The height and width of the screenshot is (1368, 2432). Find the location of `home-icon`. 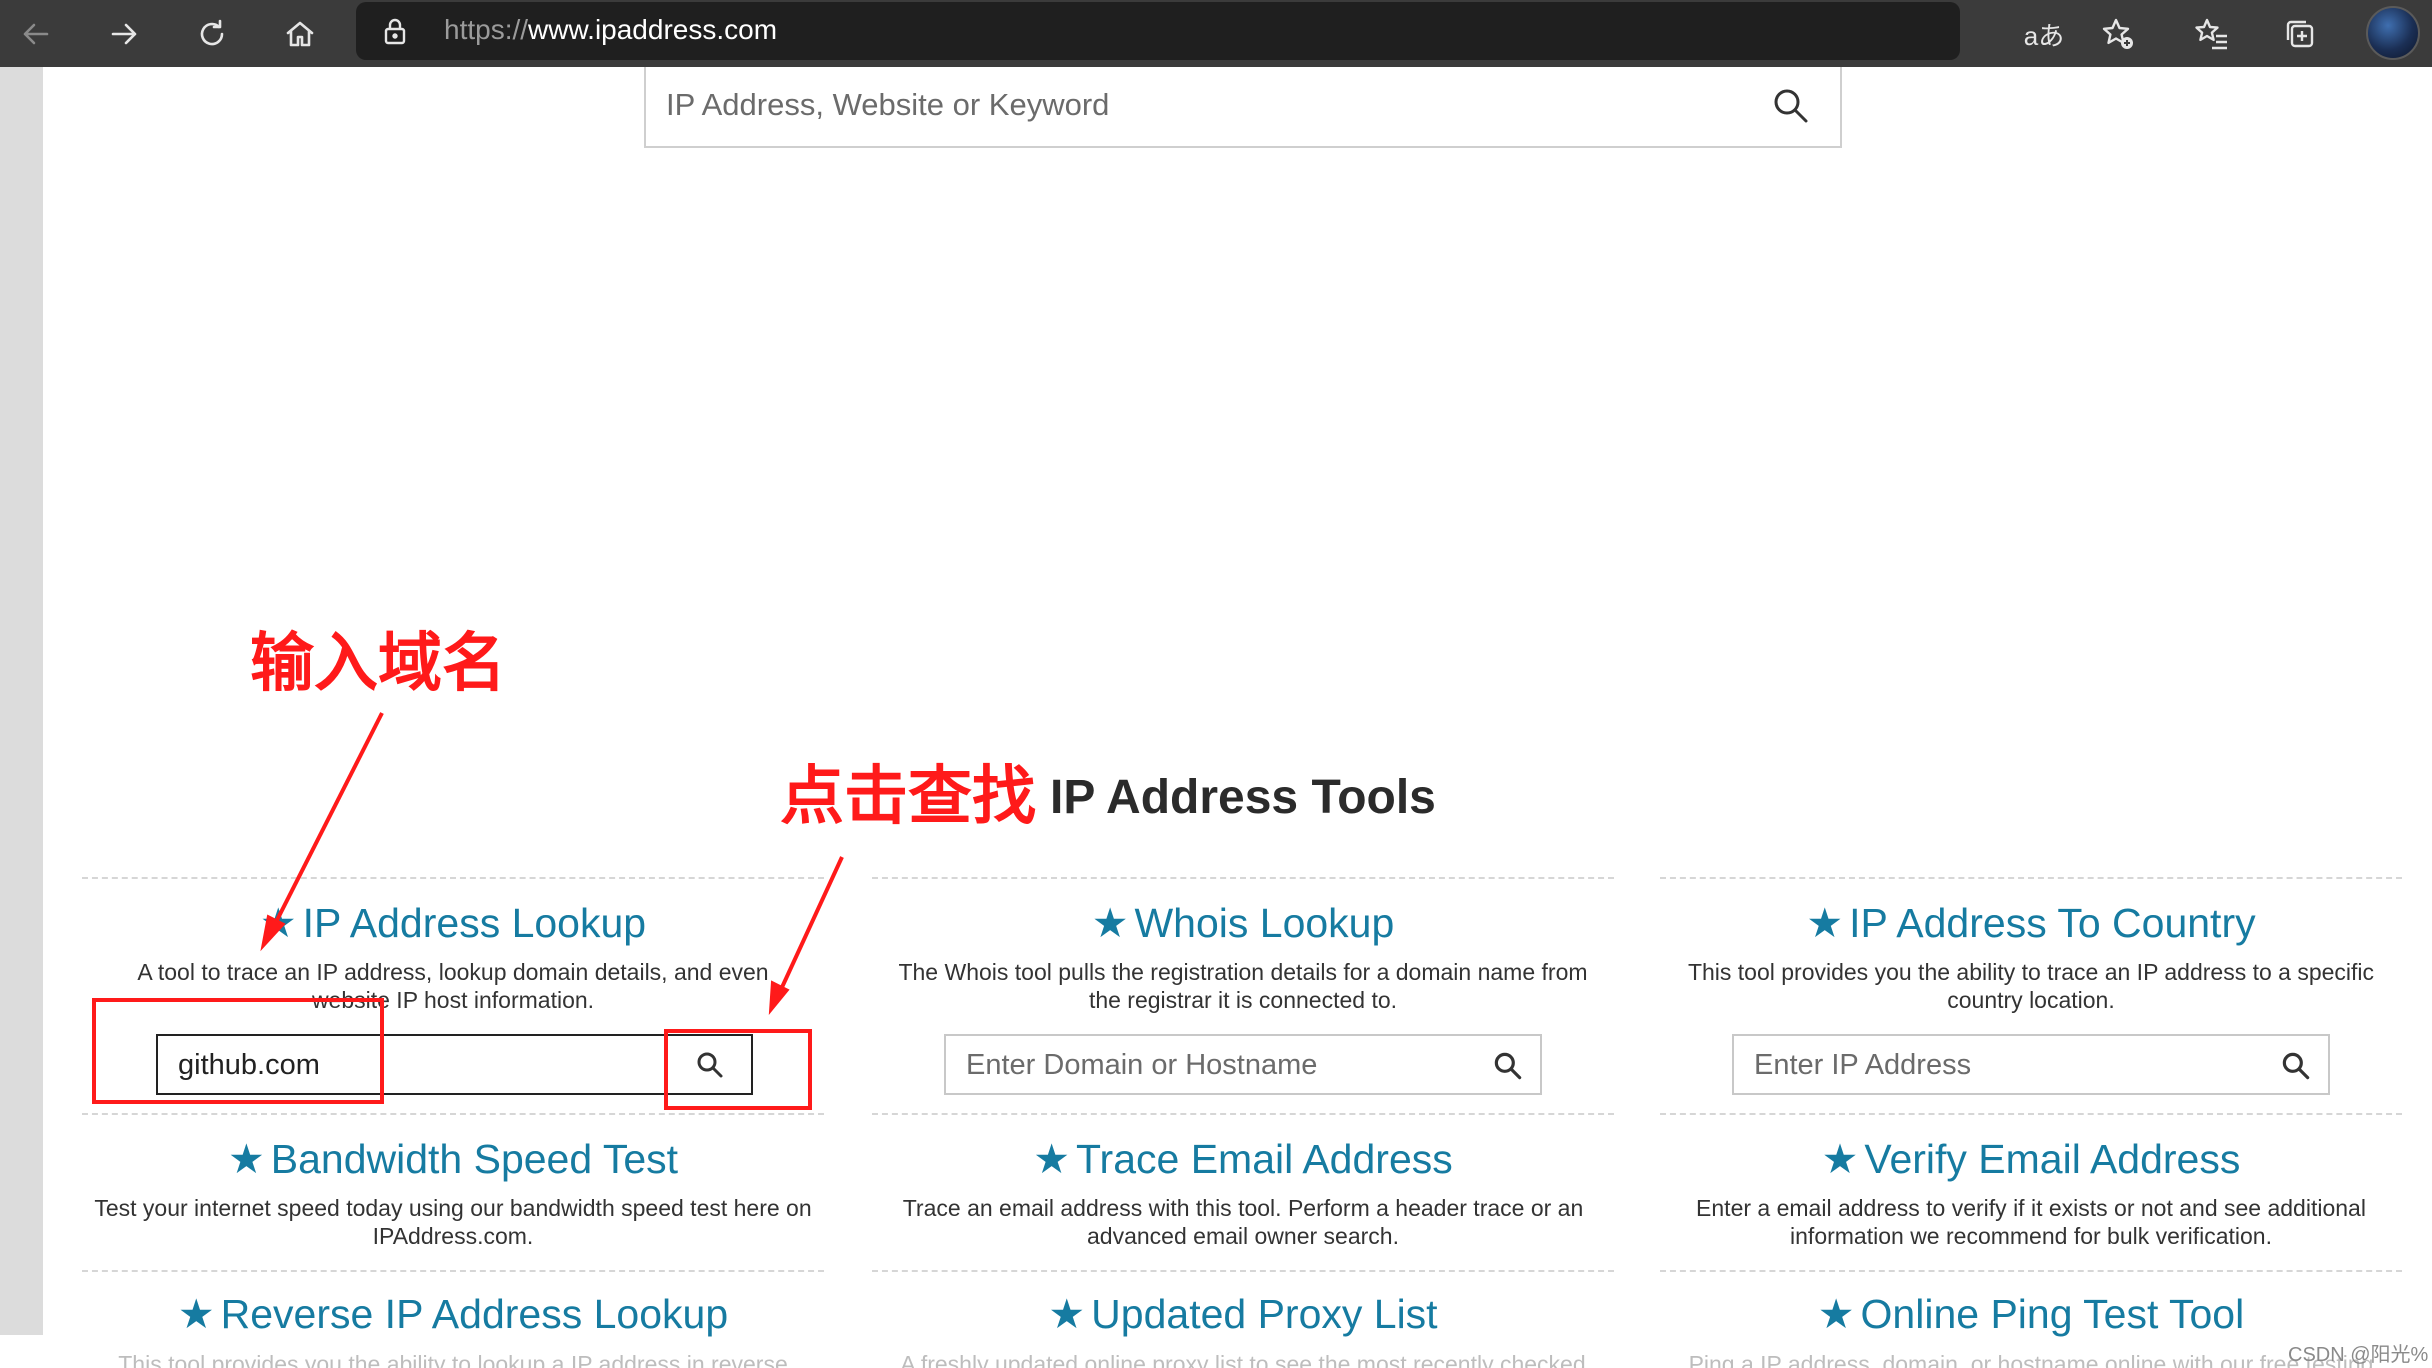

home-icon is located at coordinates (300, 34).